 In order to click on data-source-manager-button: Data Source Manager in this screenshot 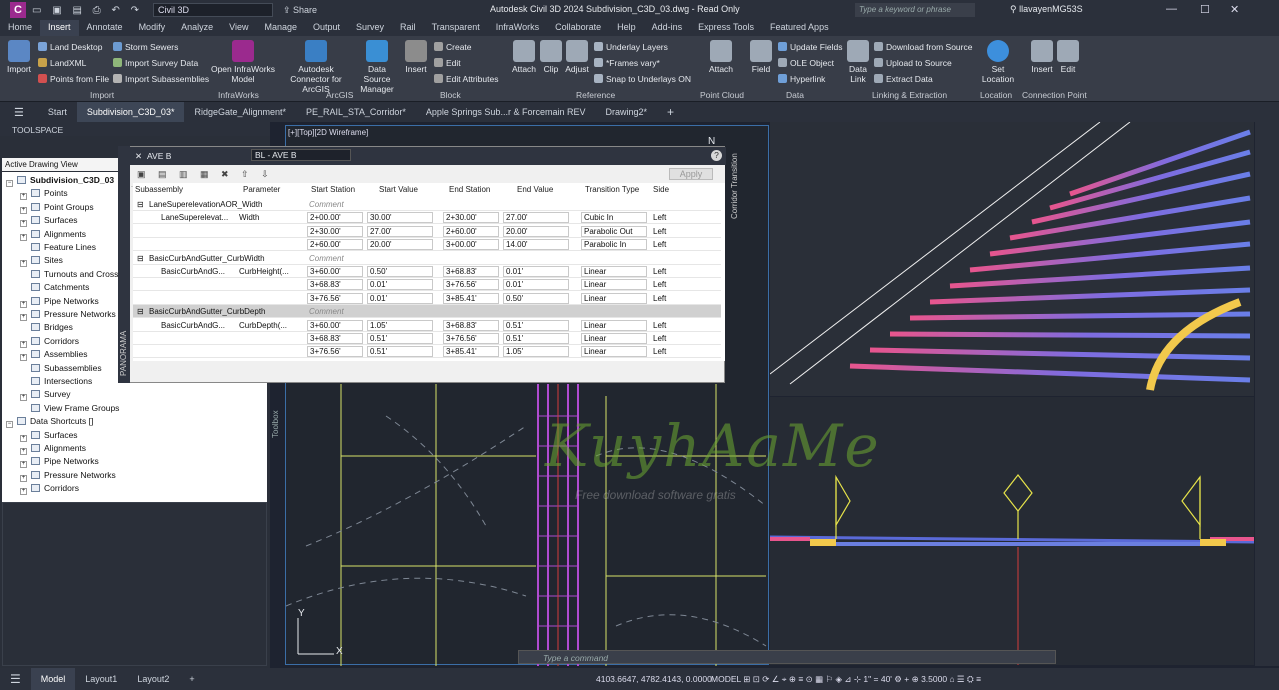, I will do `click(377, 67)`.